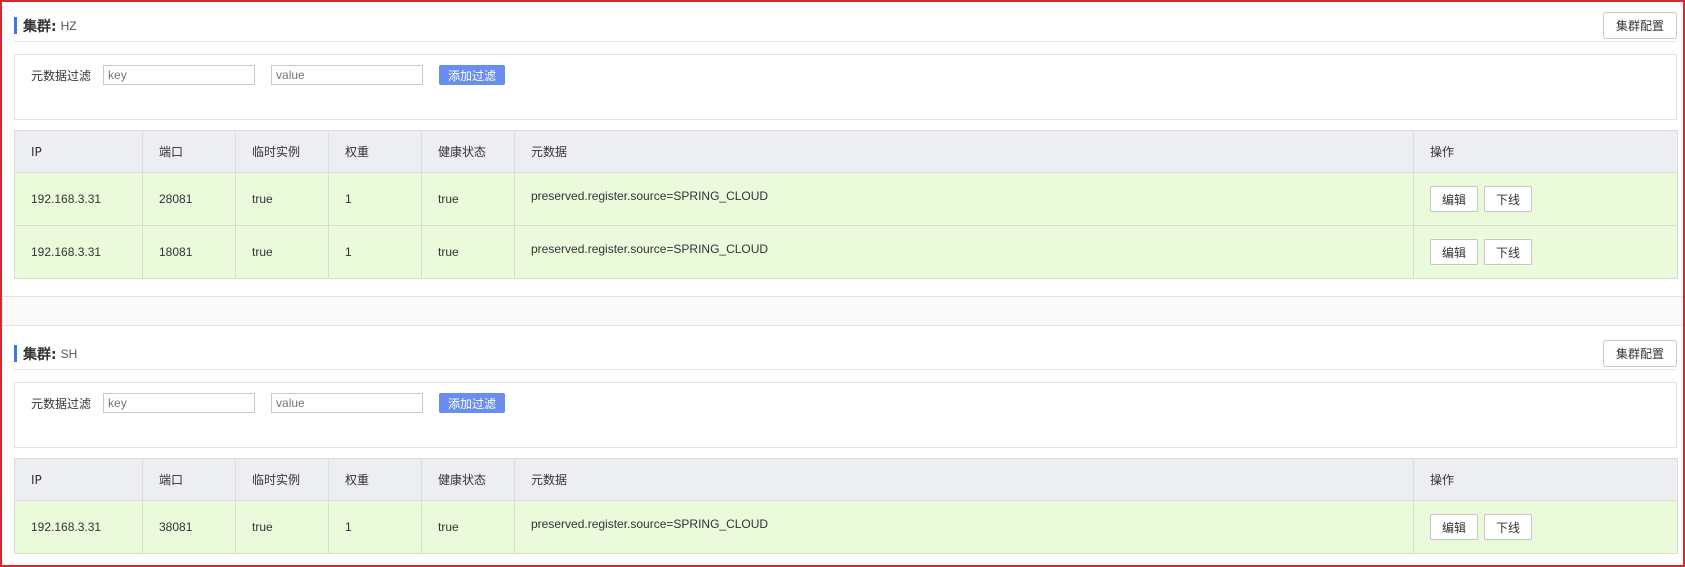  Describe the element at coordinates (68, 25) in the screenshot. I see `cluster-name: HZ` at that location.